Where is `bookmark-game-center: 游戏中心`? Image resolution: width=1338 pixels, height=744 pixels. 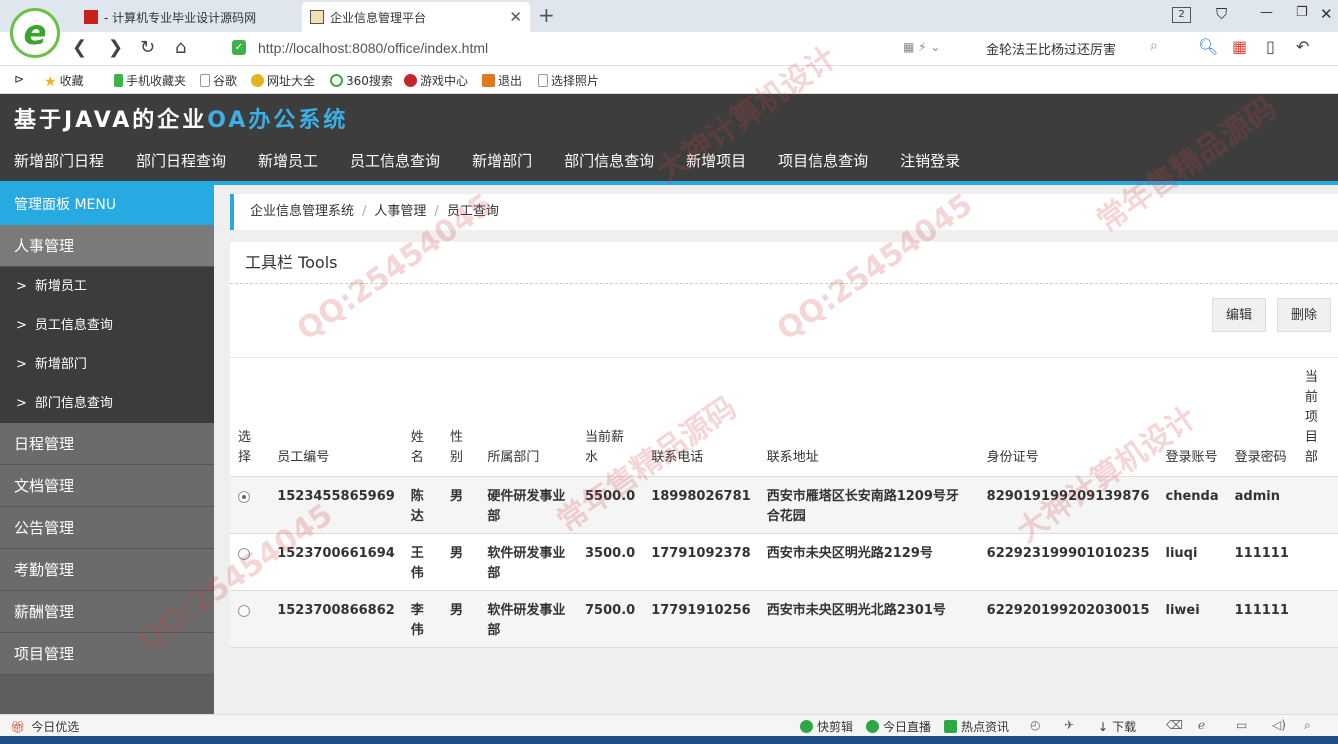 bookmark-game-center: 游戏中心 is located at coordinates (436, 80).